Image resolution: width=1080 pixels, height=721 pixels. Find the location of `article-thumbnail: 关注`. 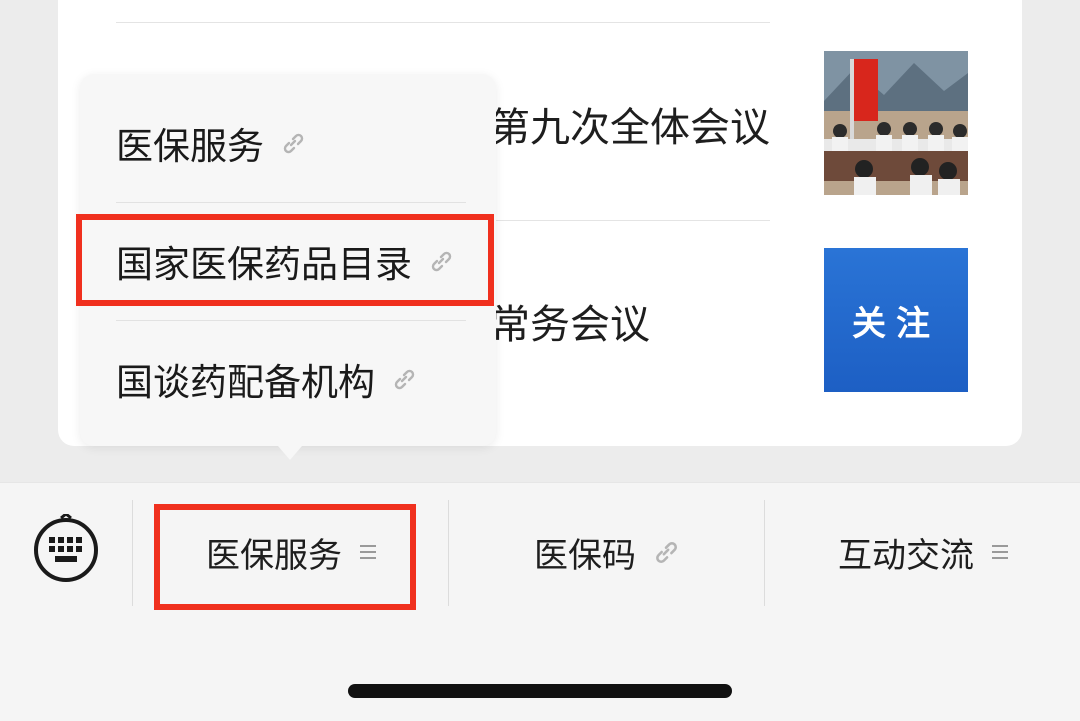

article-thumbnail: 关注 is located at coordinates (896, 320).